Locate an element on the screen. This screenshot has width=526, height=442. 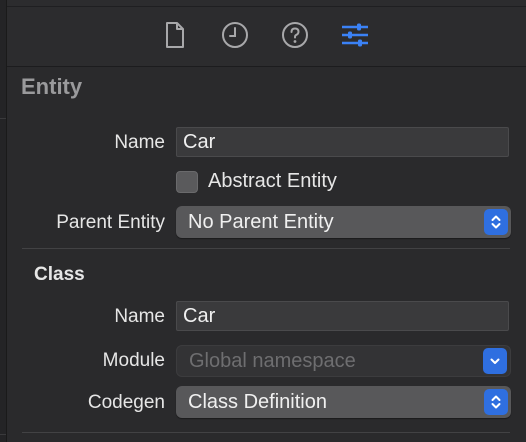
quick-help-icon is located at coordinates (295, 35).